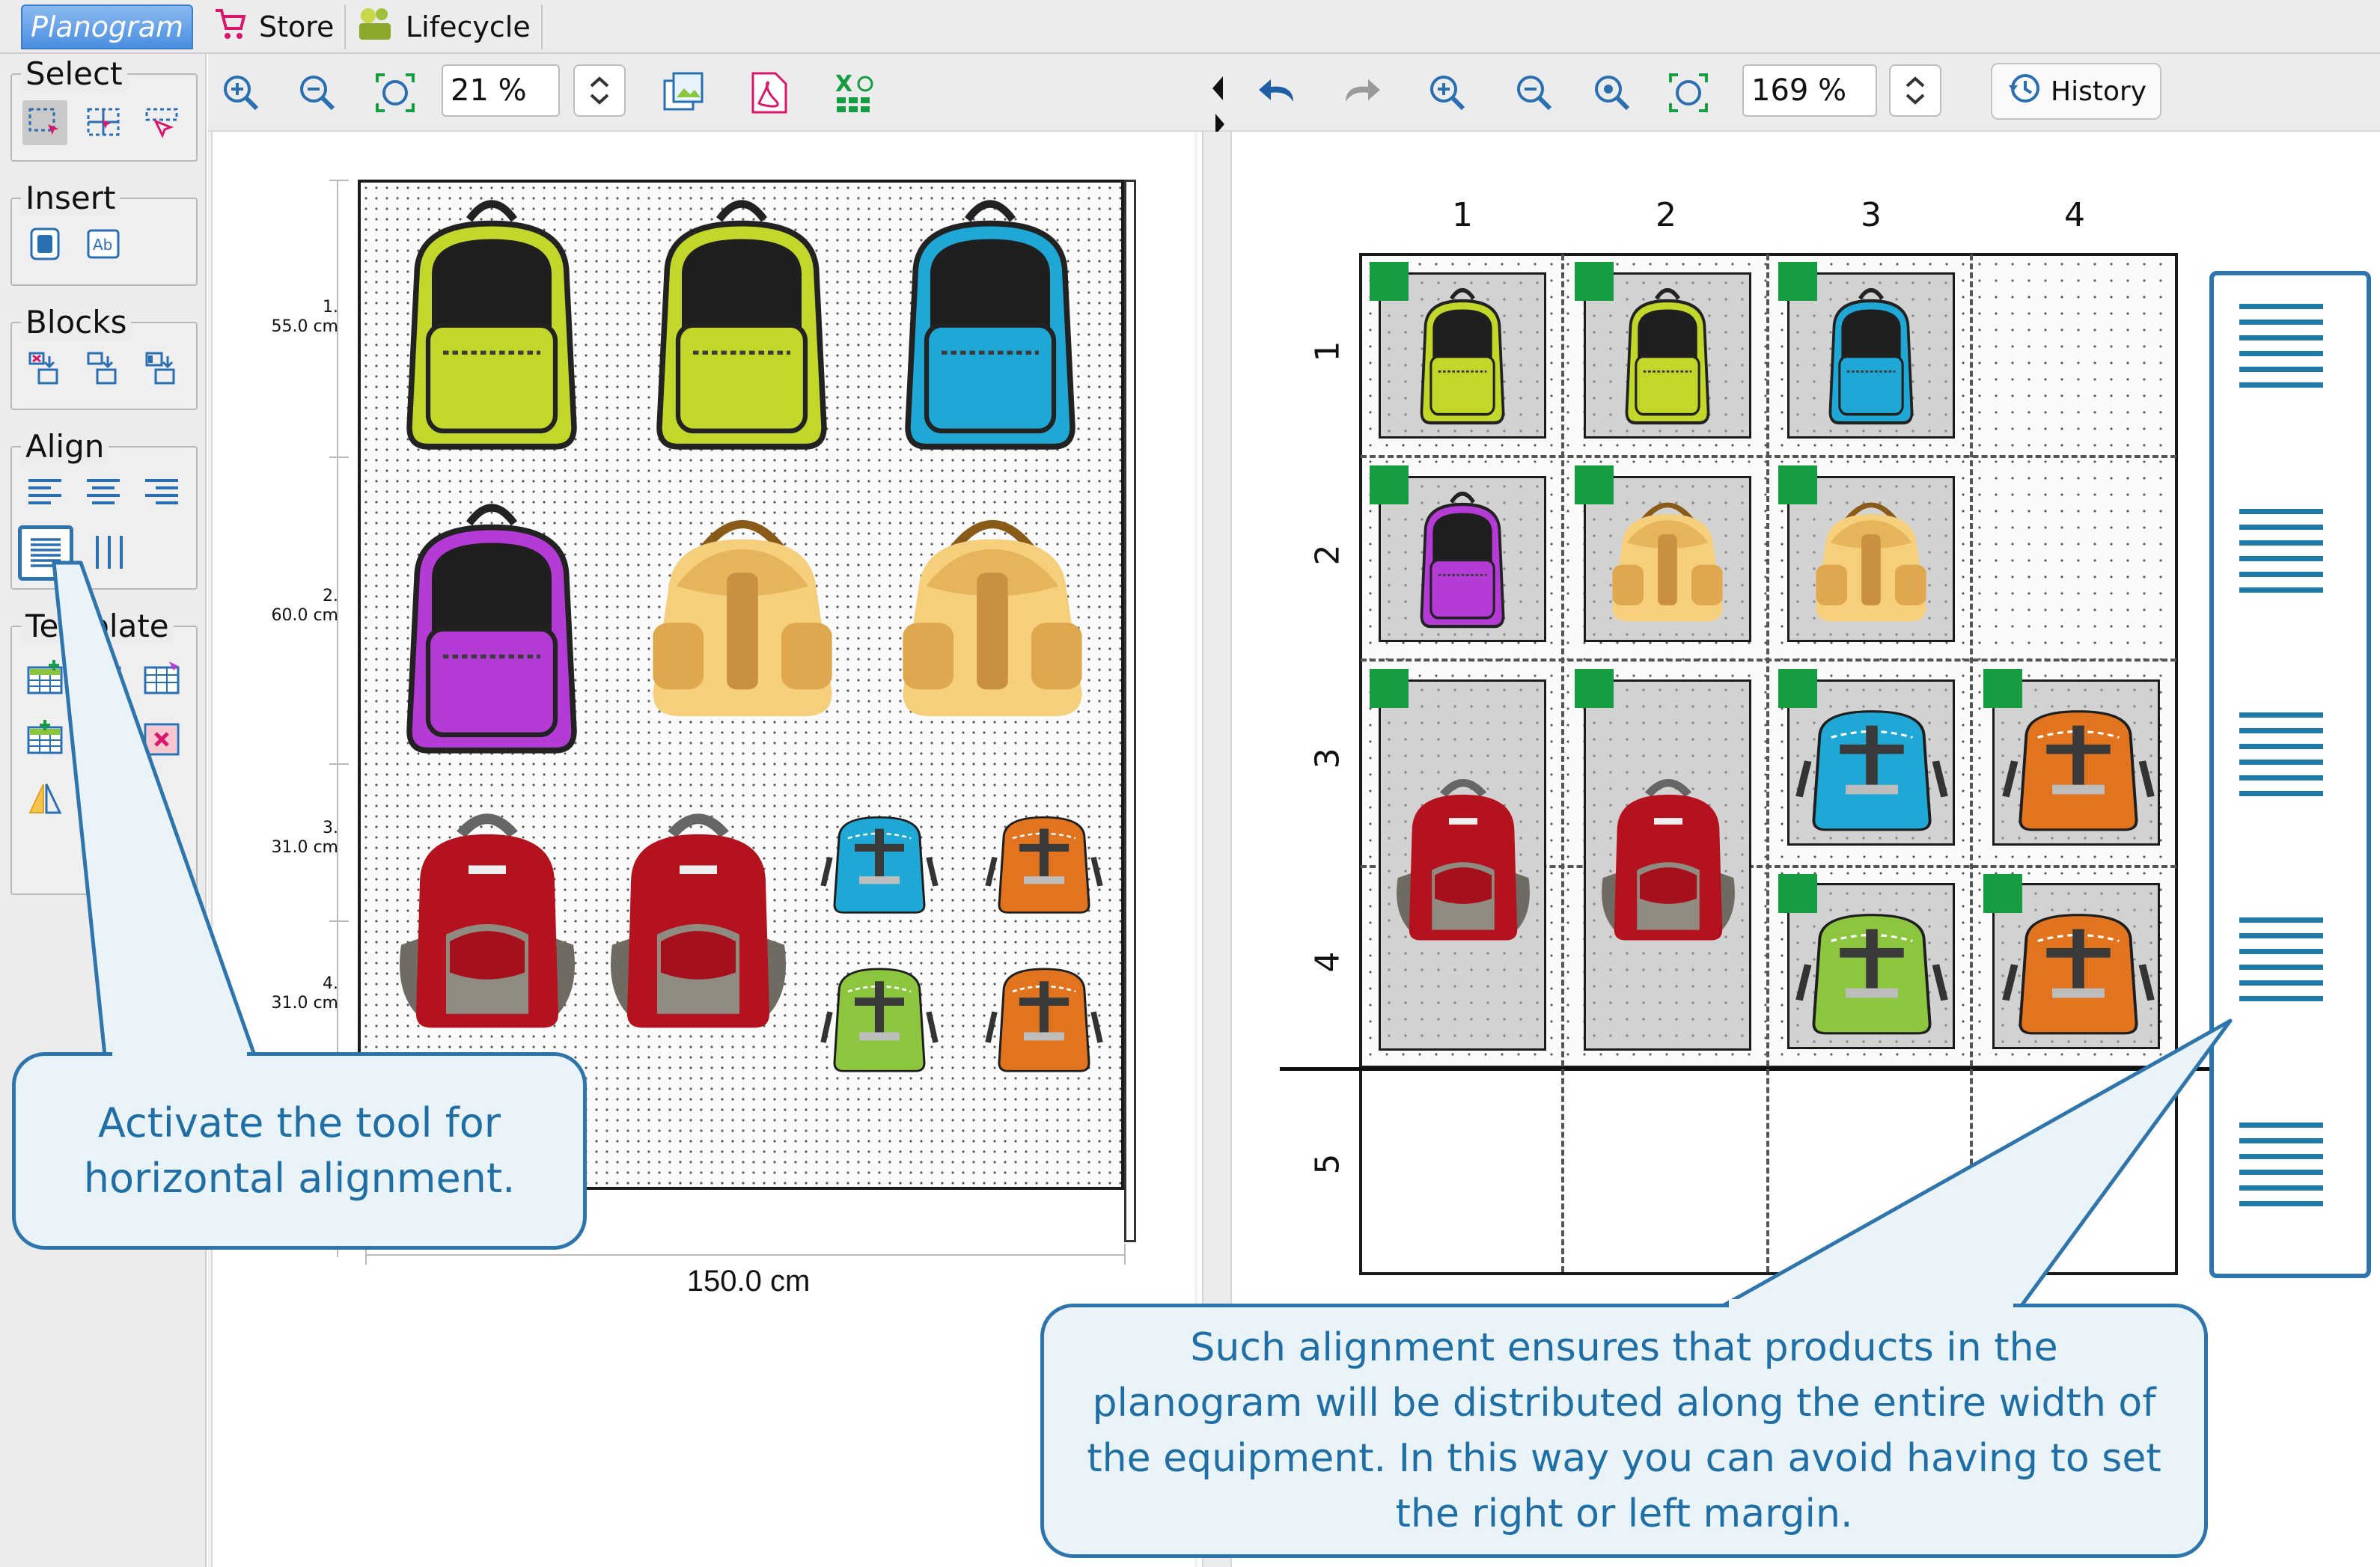 This screenshot has height=1567, width=2380. What do you see at coordinates (45, 553) in the screenshot?
I see `align-horizontal-distribute-icon` at bounding box center [45, 553].